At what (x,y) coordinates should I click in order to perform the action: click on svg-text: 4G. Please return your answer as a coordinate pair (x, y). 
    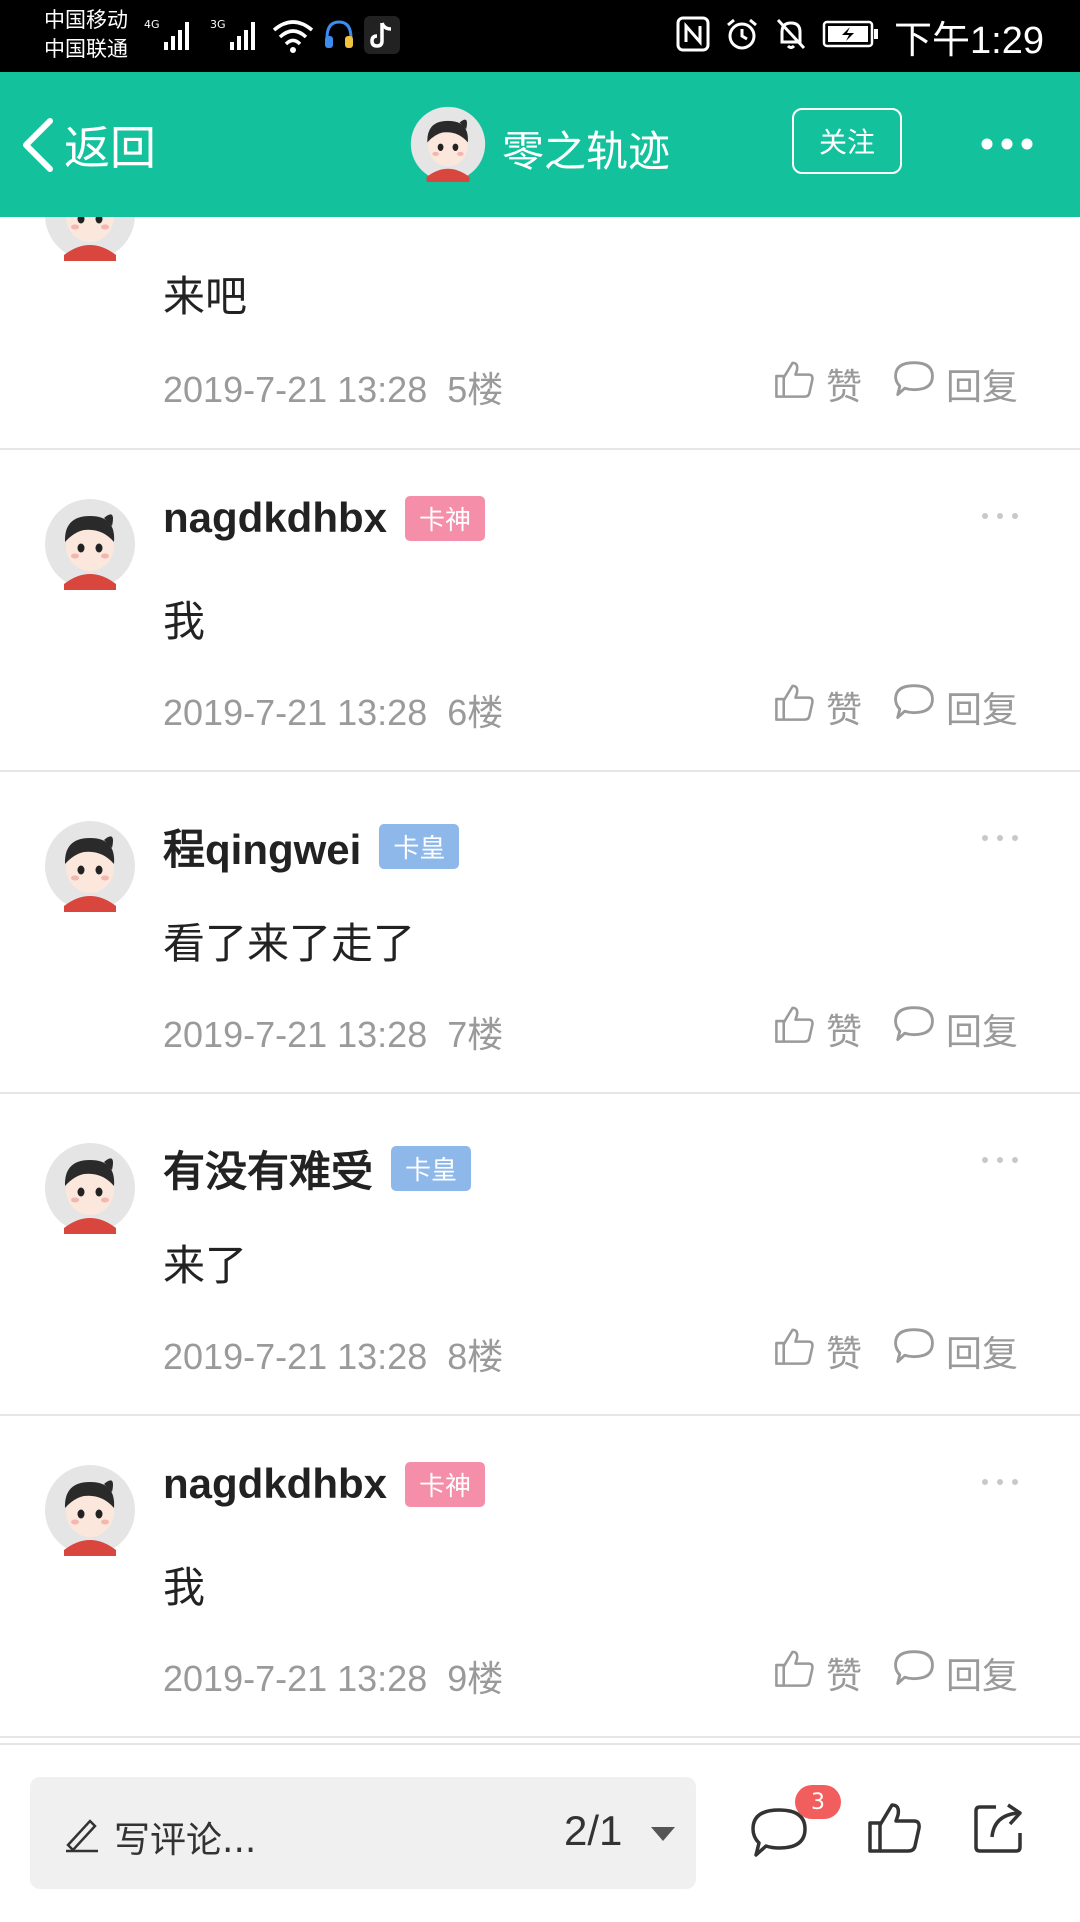
    Looking at the image, I should click on (152, 24).